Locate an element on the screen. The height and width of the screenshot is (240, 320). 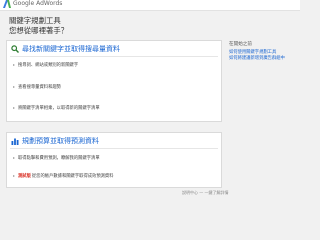
option-label: 取得點擊和費用預測，瞭解我的關鍵字清單 is located at coordinates (59, 158).